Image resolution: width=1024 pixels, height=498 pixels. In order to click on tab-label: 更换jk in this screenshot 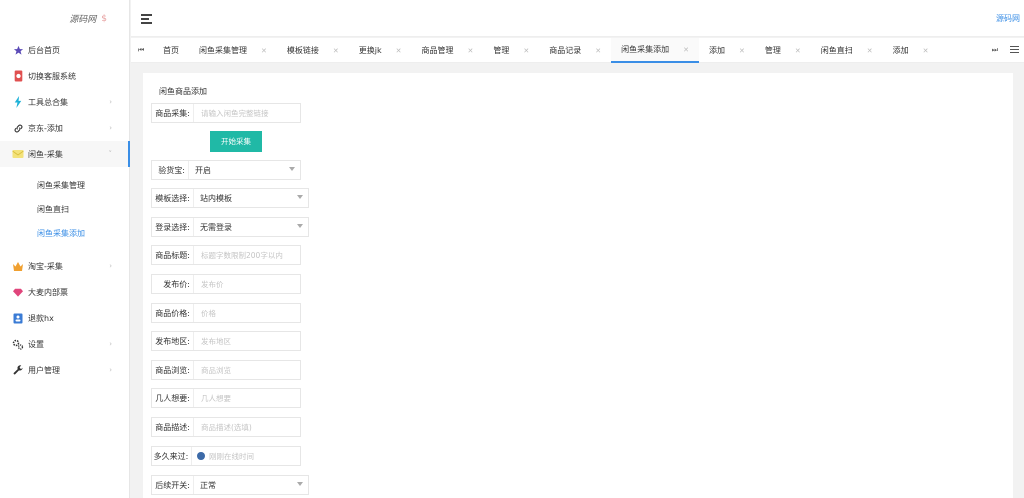, I will do `click(370, 50)`.